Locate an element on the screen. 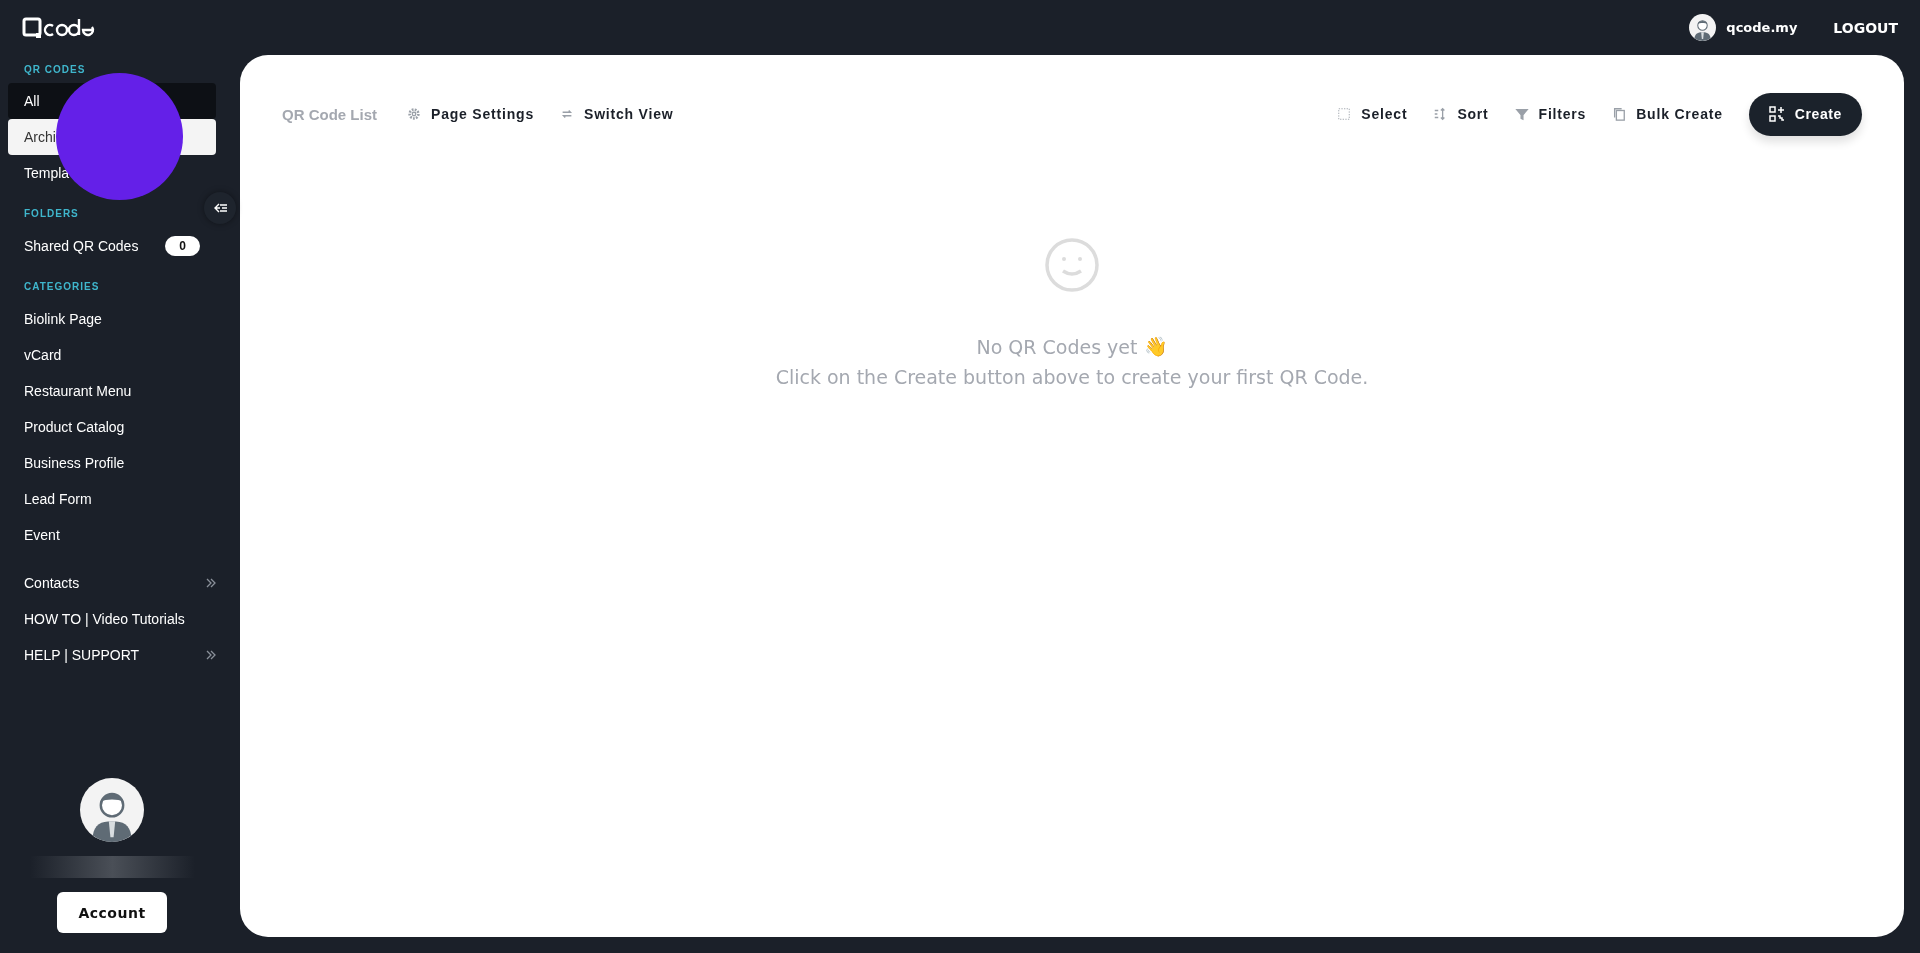  toolbar-button: Bulk Create is located at coordinates (1667, 114).